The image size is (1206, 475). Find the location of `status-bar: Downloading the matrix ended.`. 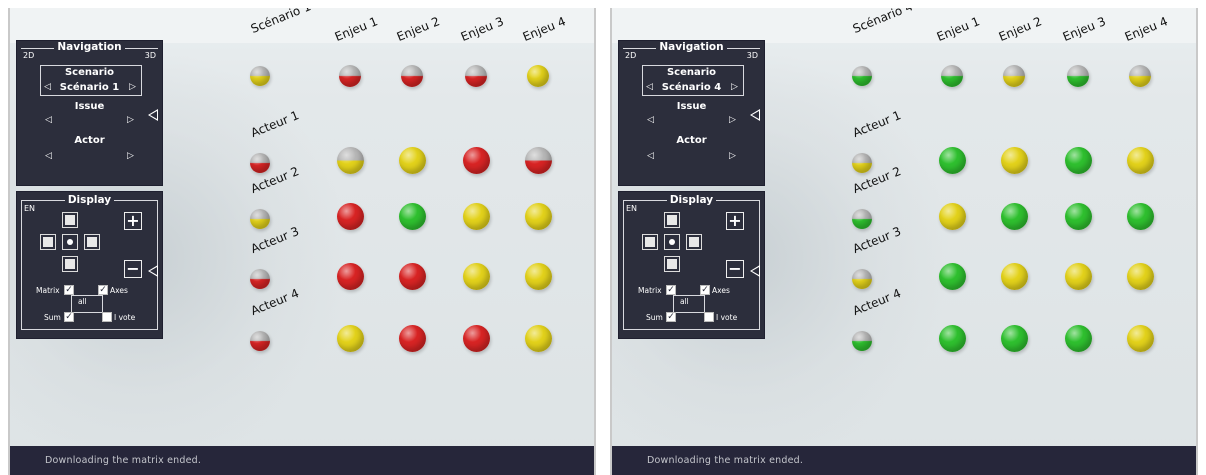

status-bar: Downloading the matrix ended. is located at coordinates (904, 460).